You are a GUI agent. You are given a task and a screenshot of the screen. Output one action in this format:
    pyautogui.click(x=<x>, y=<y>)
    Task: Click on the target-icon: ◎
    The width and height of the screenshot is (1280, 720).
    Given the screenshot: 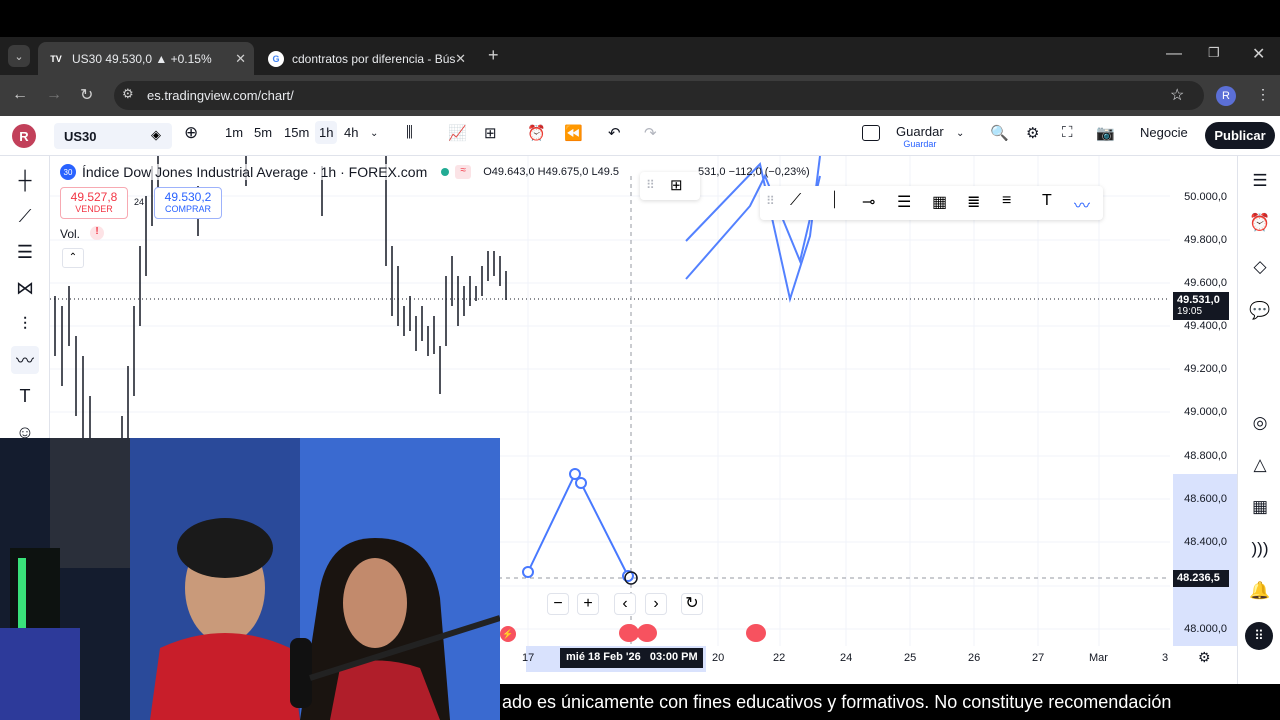 What is the action you would take?
    pyautogui.click(x=1260, y=423)
    